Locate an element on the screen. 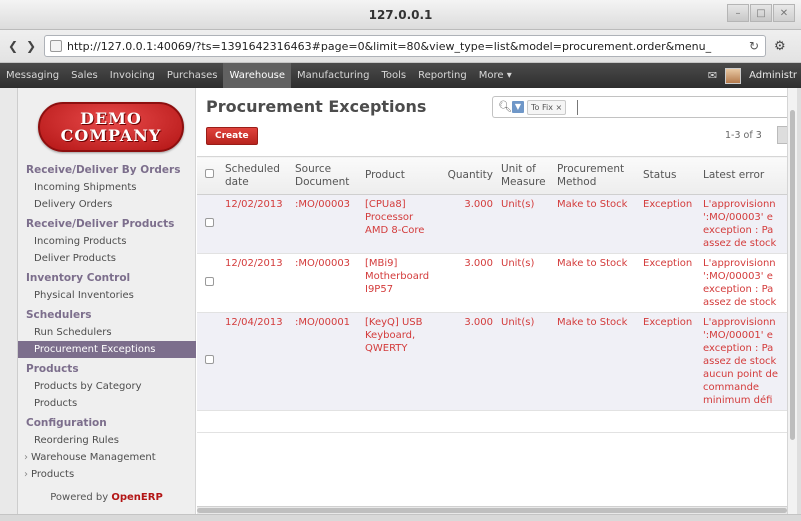  reload-icon: ↻ is located at coordinates (754, 46).